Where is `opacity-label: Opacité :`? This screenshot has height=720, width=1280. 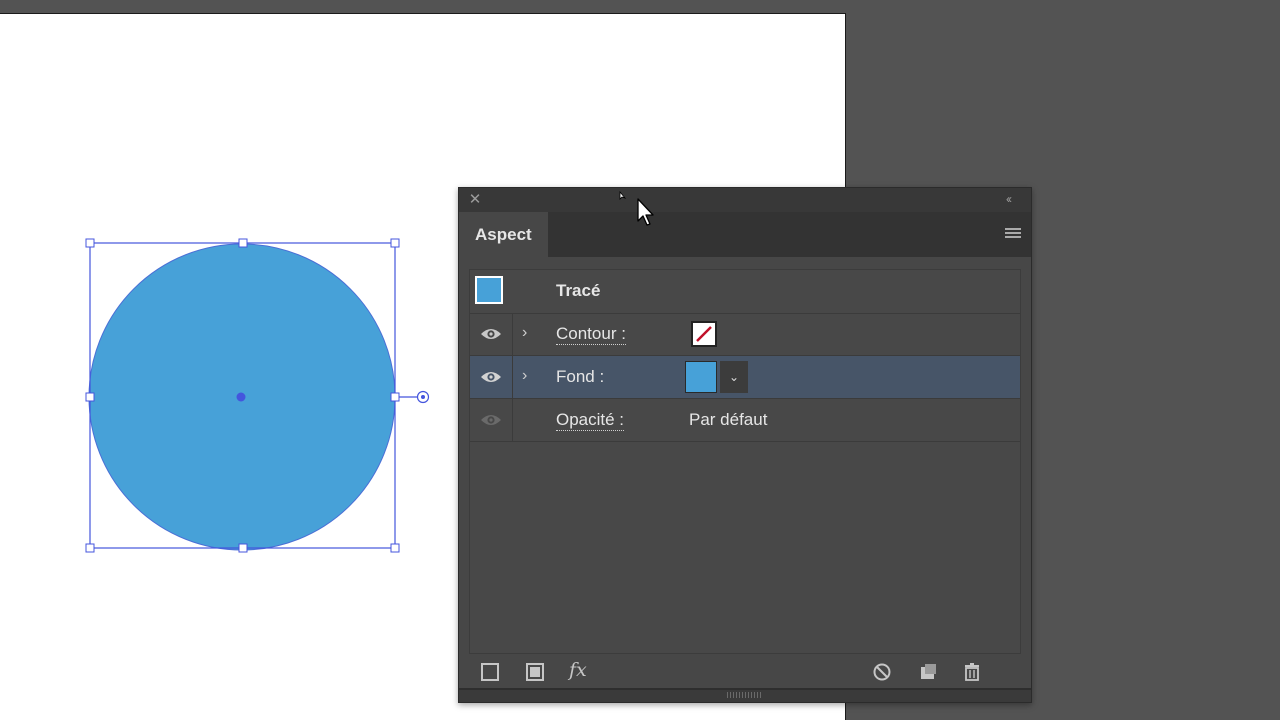
opacity-label: Opacité : is located at coordinates (590, 420).